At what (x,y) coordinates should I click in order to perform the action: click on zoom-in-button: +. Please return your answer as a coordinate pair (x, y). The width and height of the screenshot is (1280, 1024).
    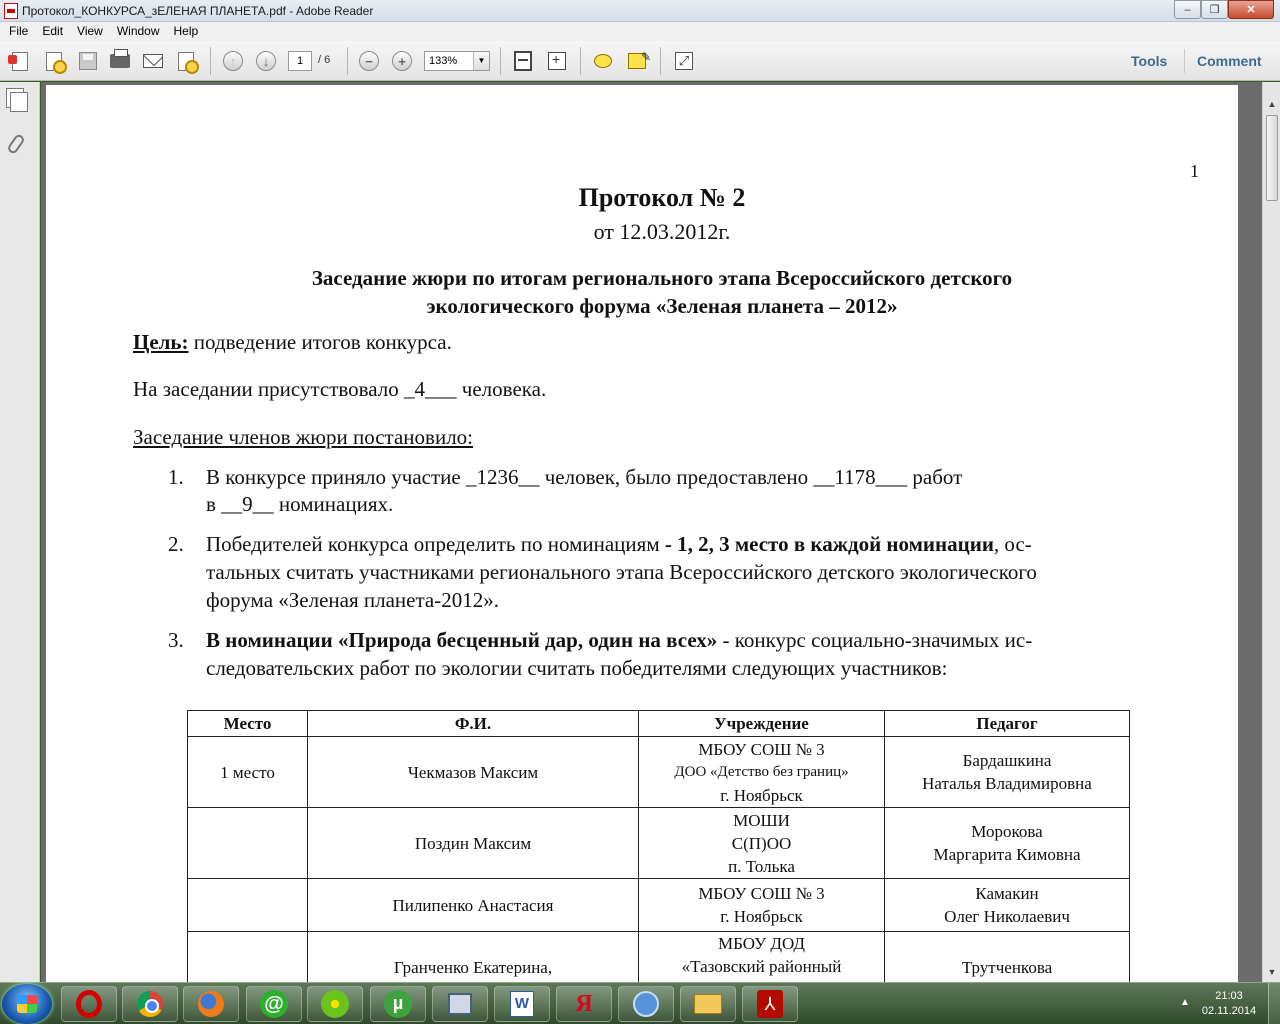
    Looking at the image, I should click on (402, 61).